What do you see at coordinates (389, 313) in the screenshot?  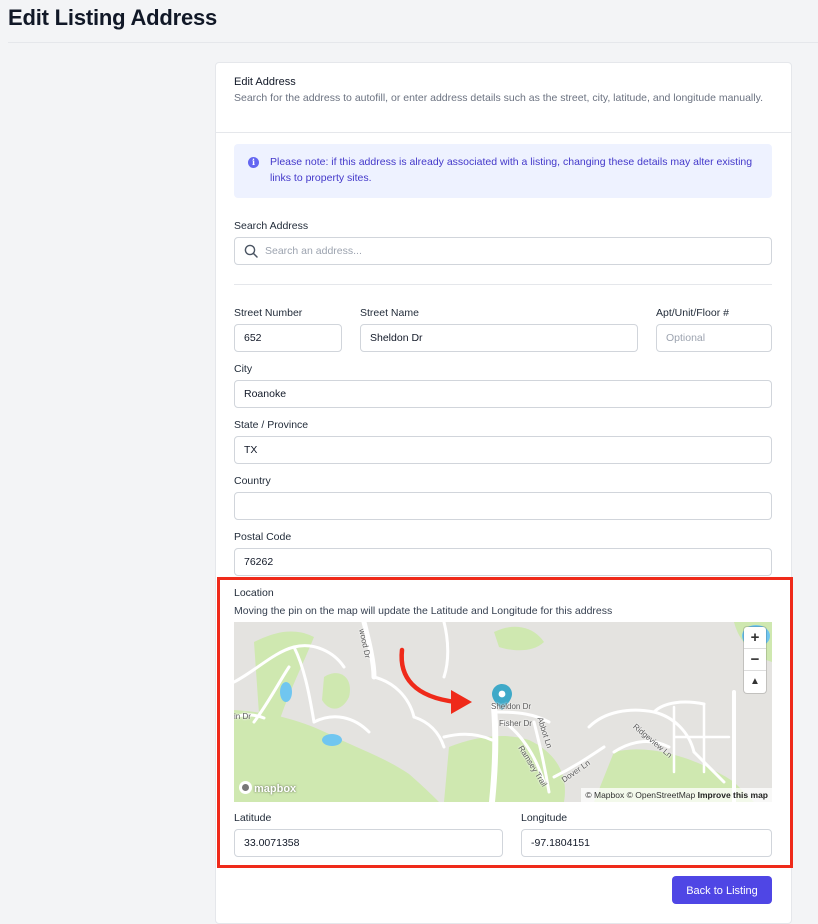 I see `street-name-label: Street Name` at bounding box center [389, 313].